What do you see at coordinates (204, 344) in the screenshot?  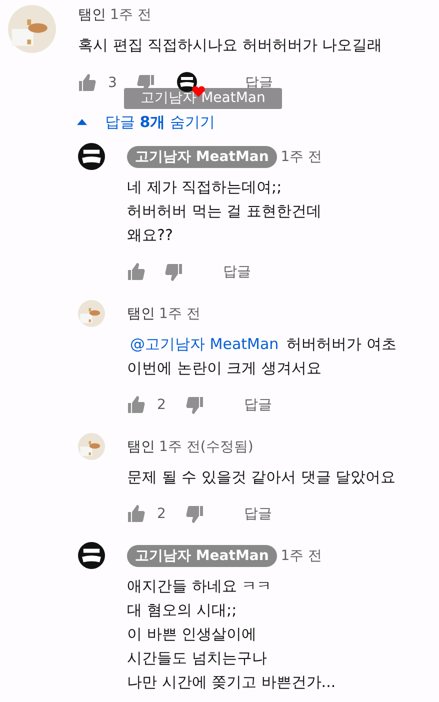 I see `mention-link: @고기남자 MeatMan` at bounding box center [204, 344].